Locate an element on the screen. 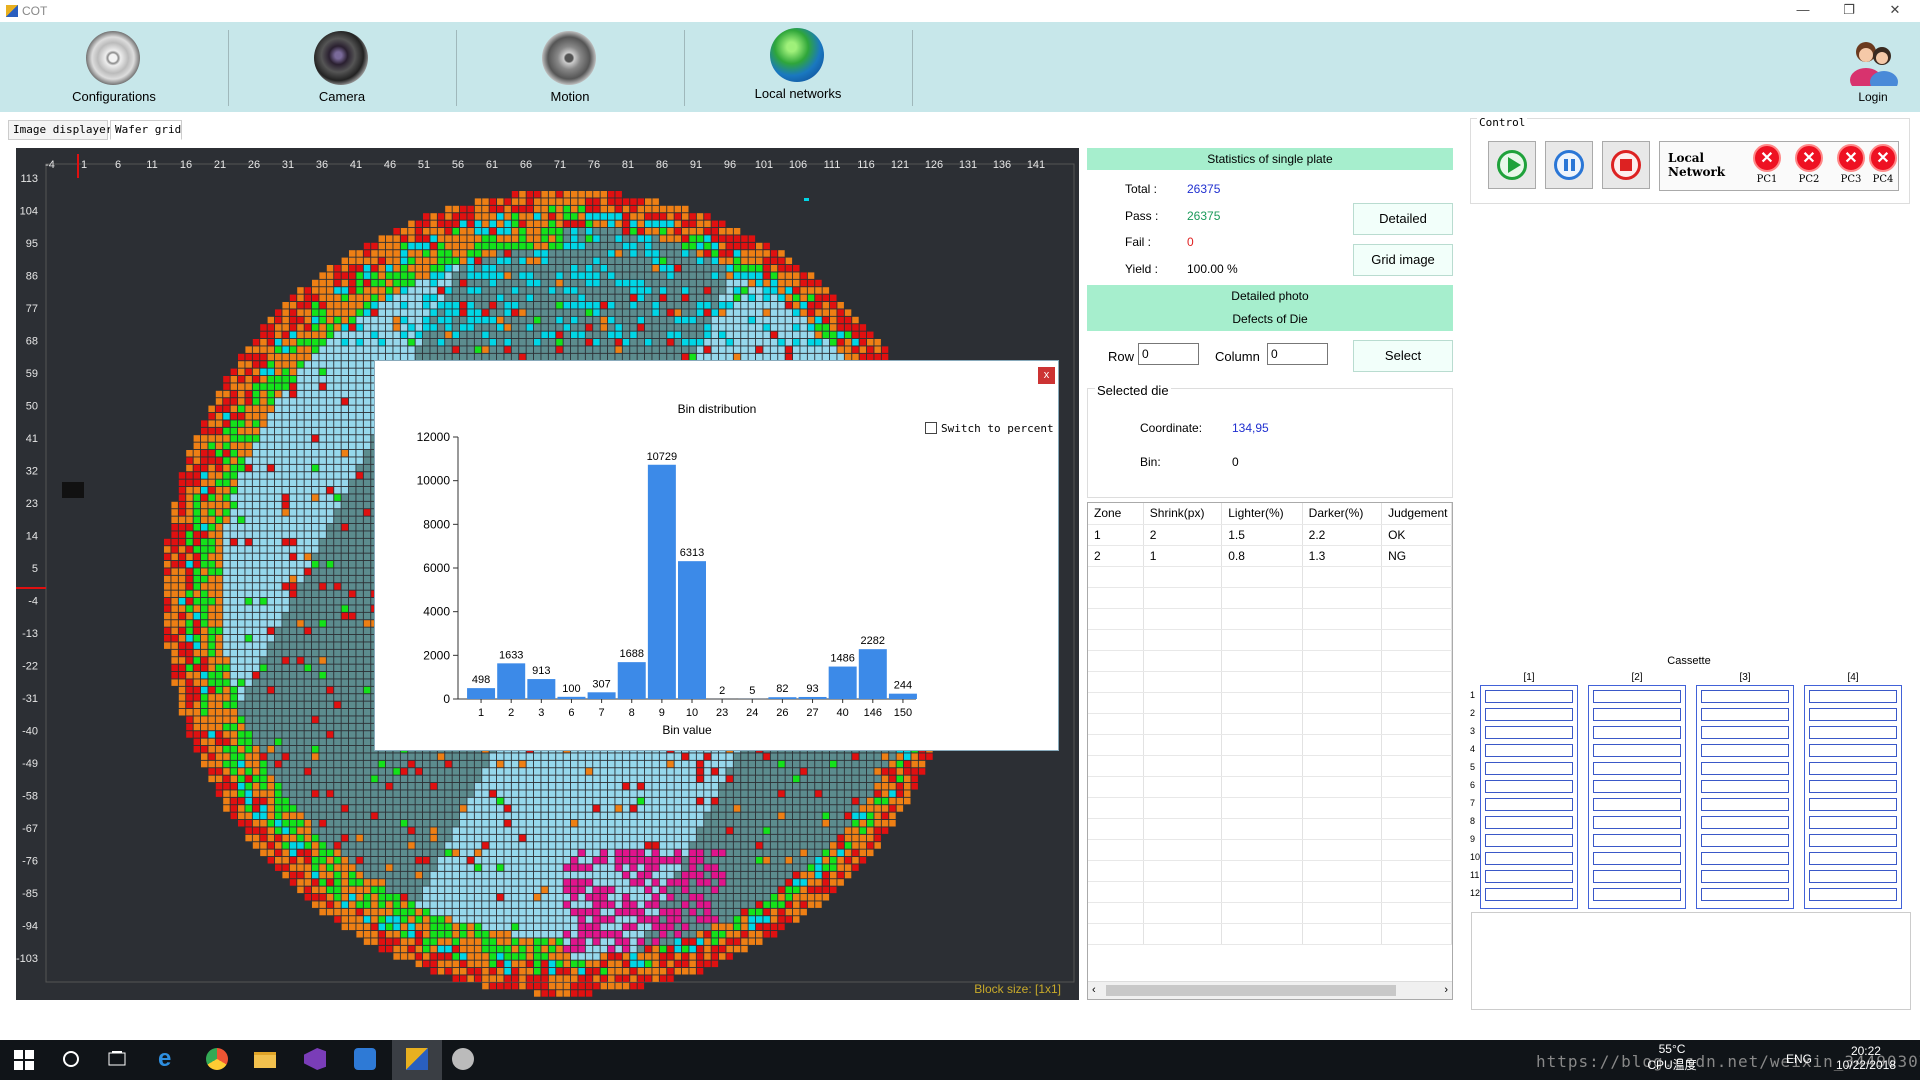 The image size is (1920, 1080). checkbox-box is located at coordinates (931, 428).